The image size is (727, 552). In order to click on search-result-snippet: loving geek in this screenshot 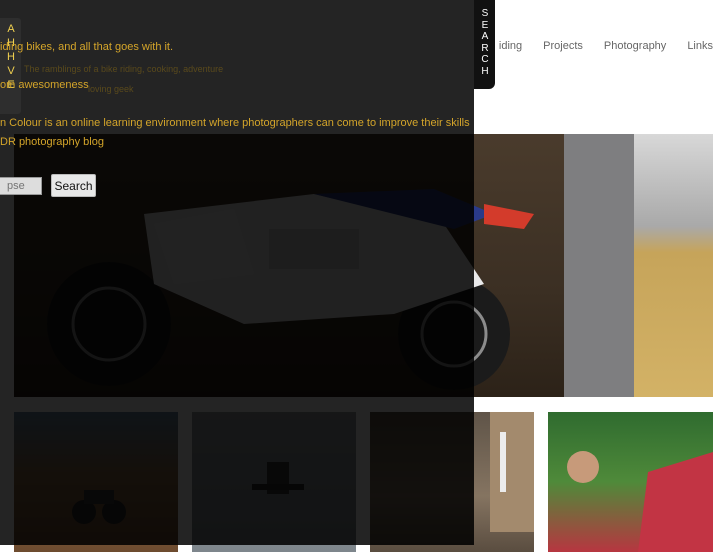, I will do `click(111, 89)`.